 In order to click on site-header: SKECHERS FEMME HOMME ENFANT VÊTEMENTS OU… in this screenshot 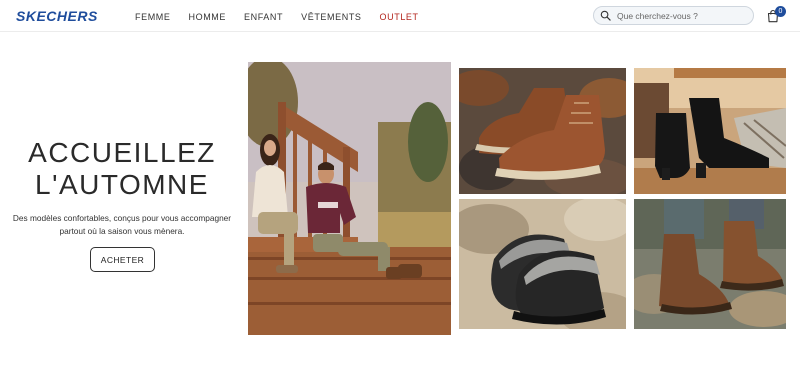, I will do `click(400, 16)`.